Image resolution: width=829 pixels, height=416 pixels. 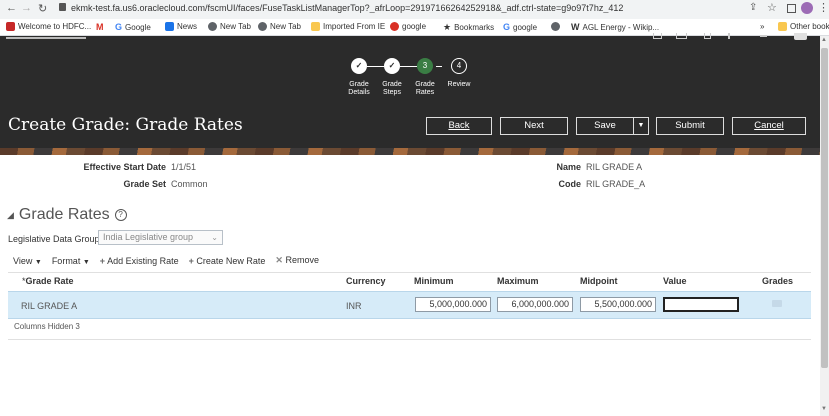 What do you see at coordinates (641, 126) in the screenshot?
I see `save-menu-chevron-icon: ▼` at bounding box center [641, 126].